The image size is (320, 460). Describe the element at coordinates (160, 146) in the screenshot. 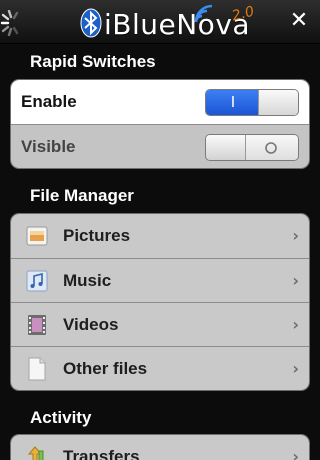

I see `visible-row: Visible` at that location.